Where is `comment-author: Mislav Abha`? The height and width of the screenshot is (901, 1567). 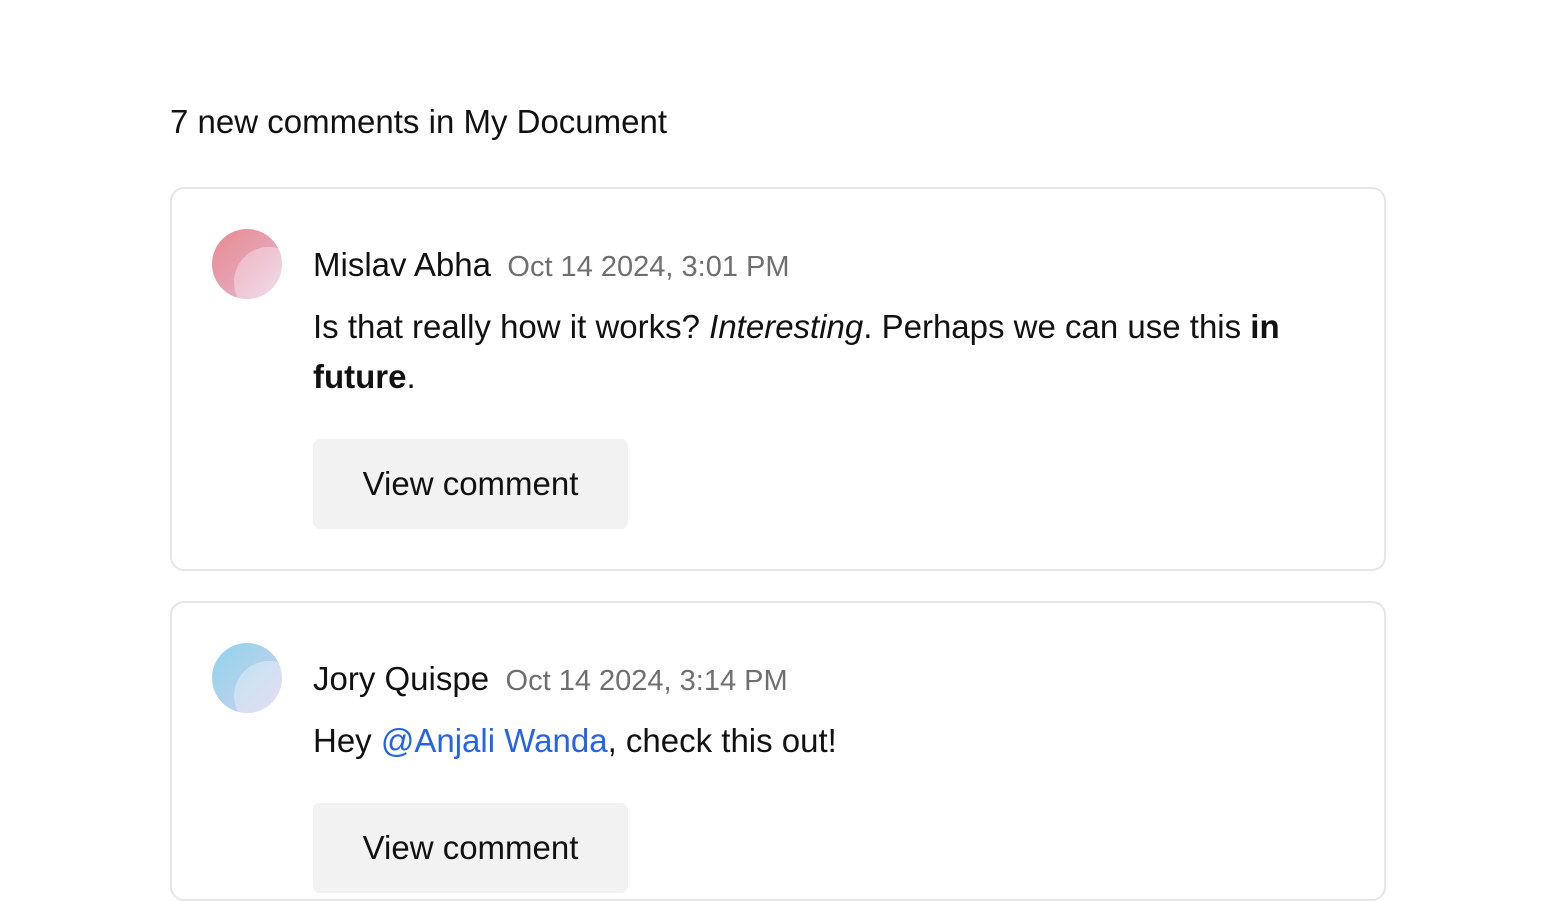 comment-author: Mislav Abha is located at coordinates (402, 264).